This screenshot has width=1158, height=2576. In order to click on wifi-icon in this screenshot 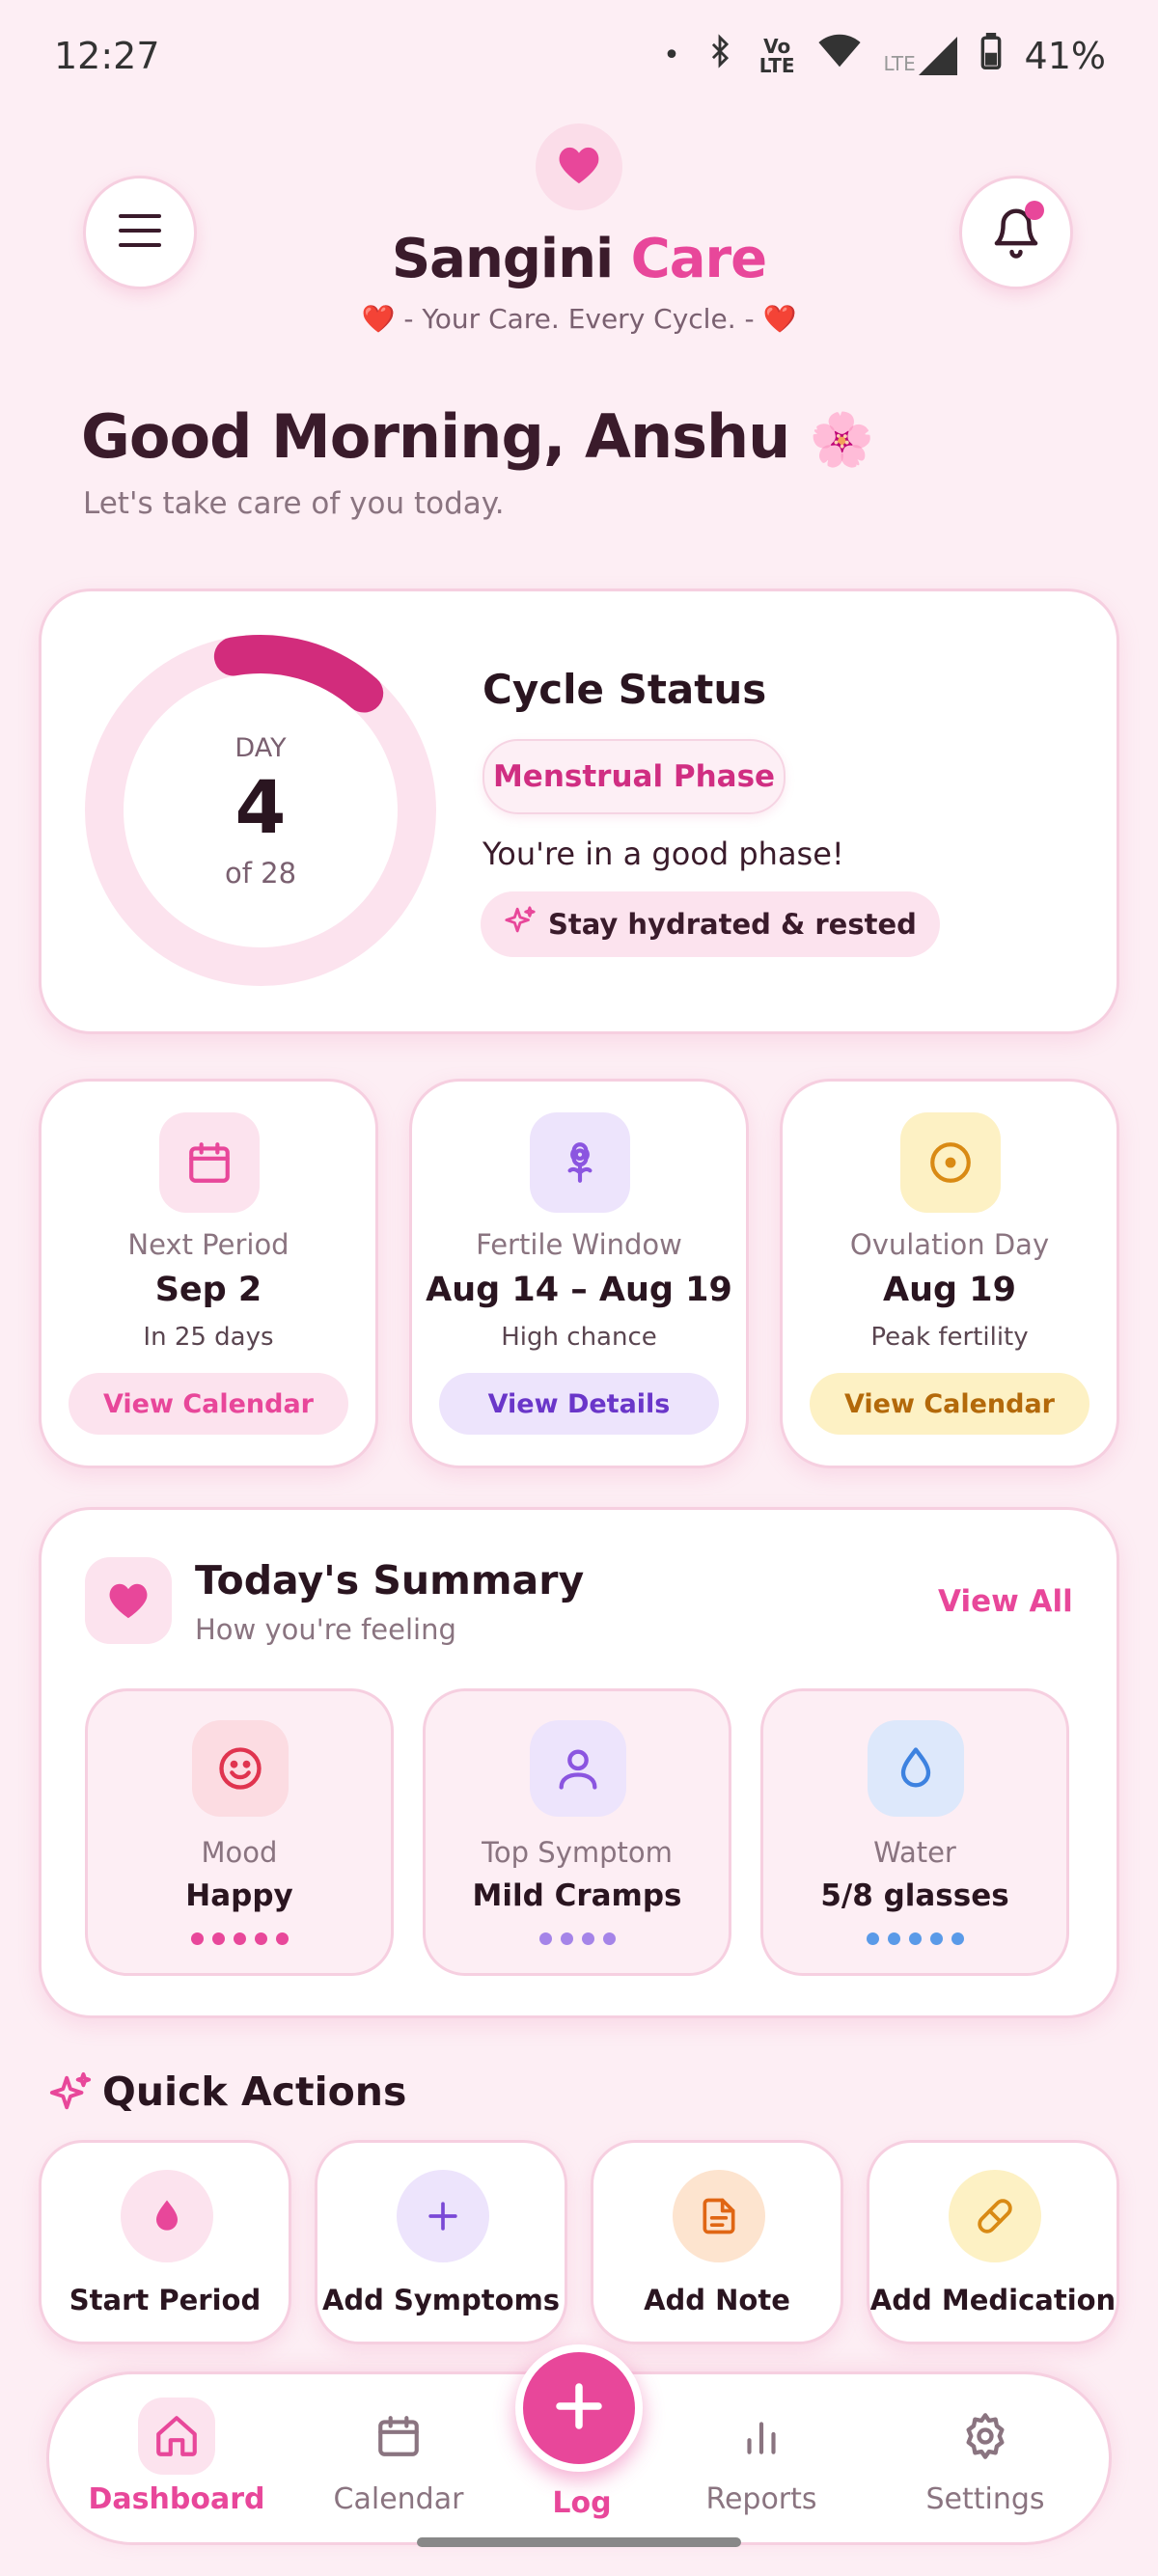, I will do `click(839, 56)`.